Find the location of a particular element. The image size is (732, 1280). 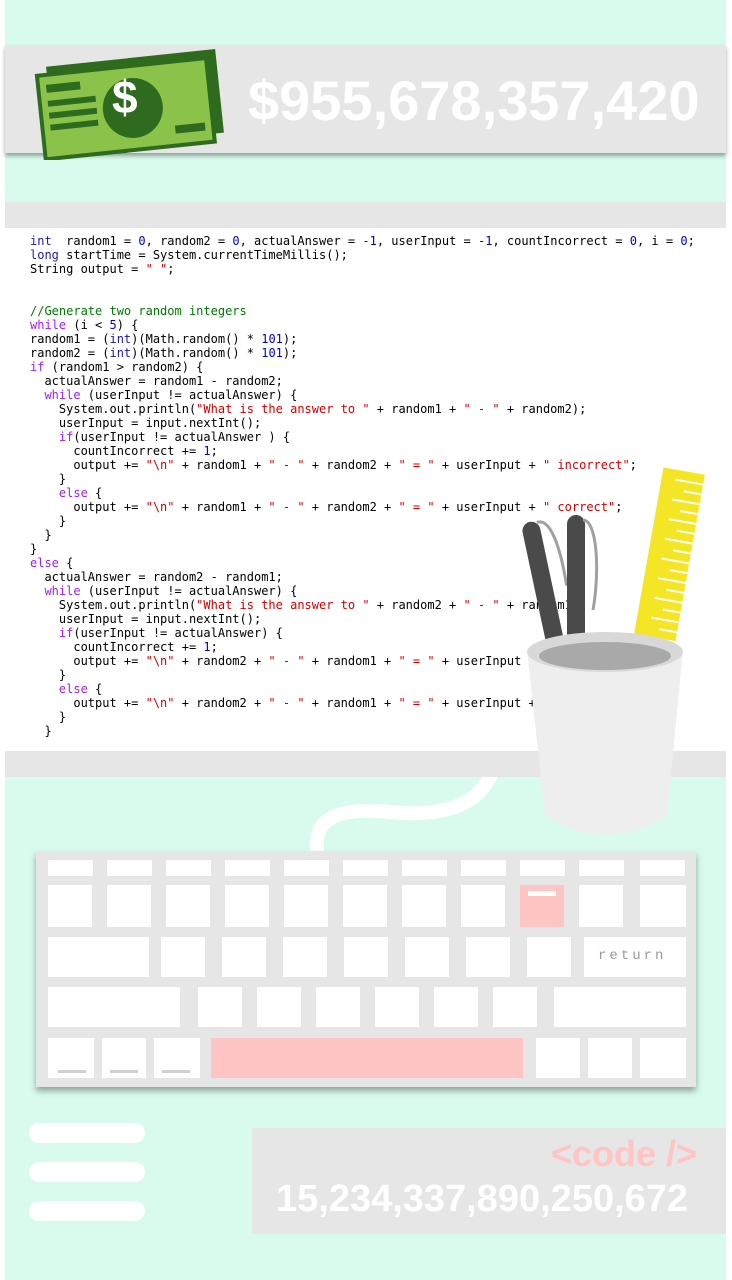

key-f is located at coordinates (397, 1007).